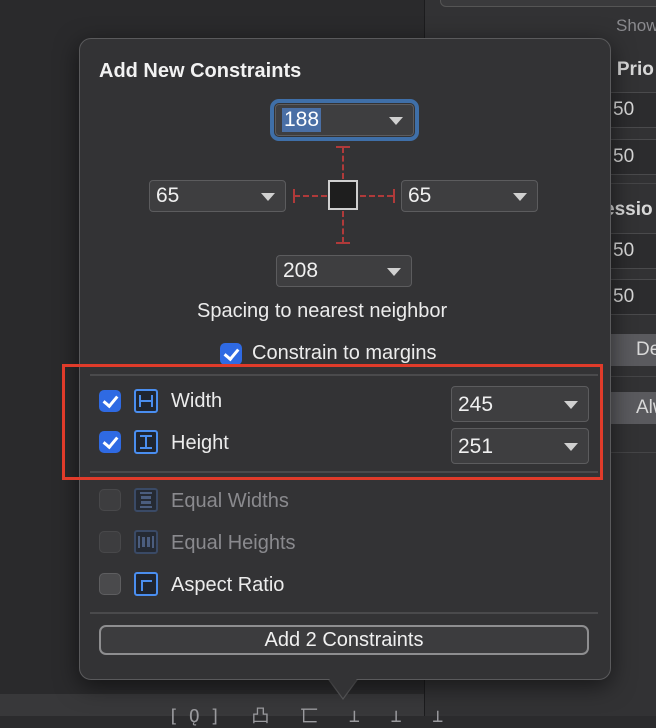  Describe the element at coordinates (630, 157) in the screenshot. I see `inspector-field-2: 50` at that location.